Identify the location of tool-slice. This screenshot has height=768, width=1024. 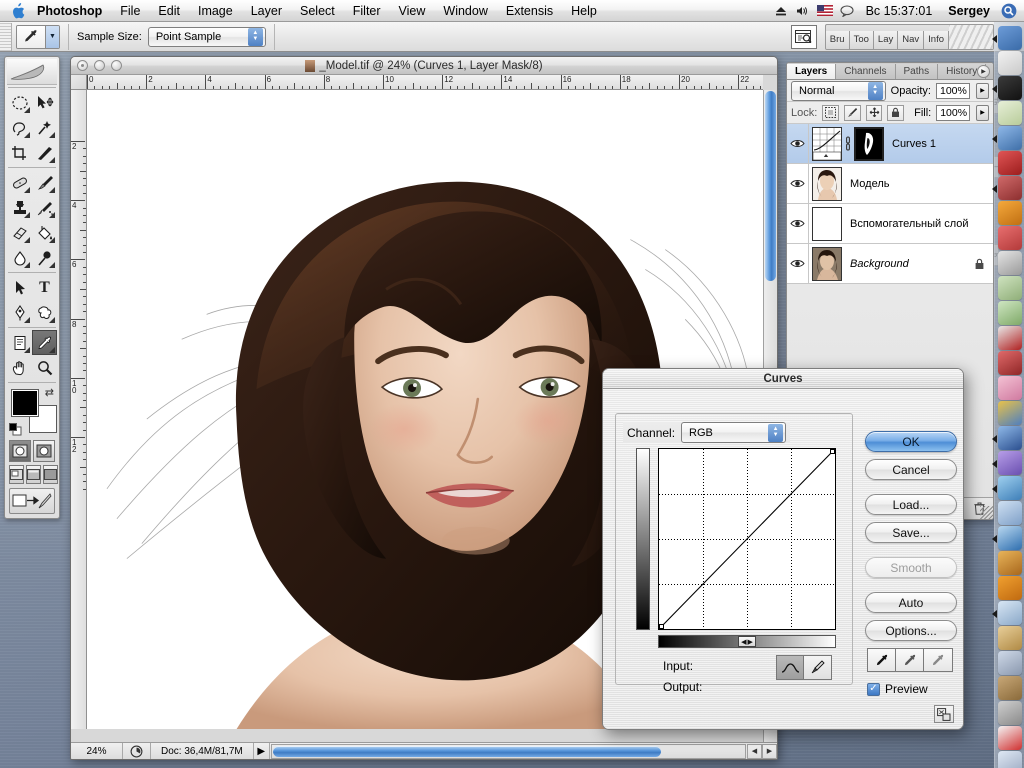
(44, 152).